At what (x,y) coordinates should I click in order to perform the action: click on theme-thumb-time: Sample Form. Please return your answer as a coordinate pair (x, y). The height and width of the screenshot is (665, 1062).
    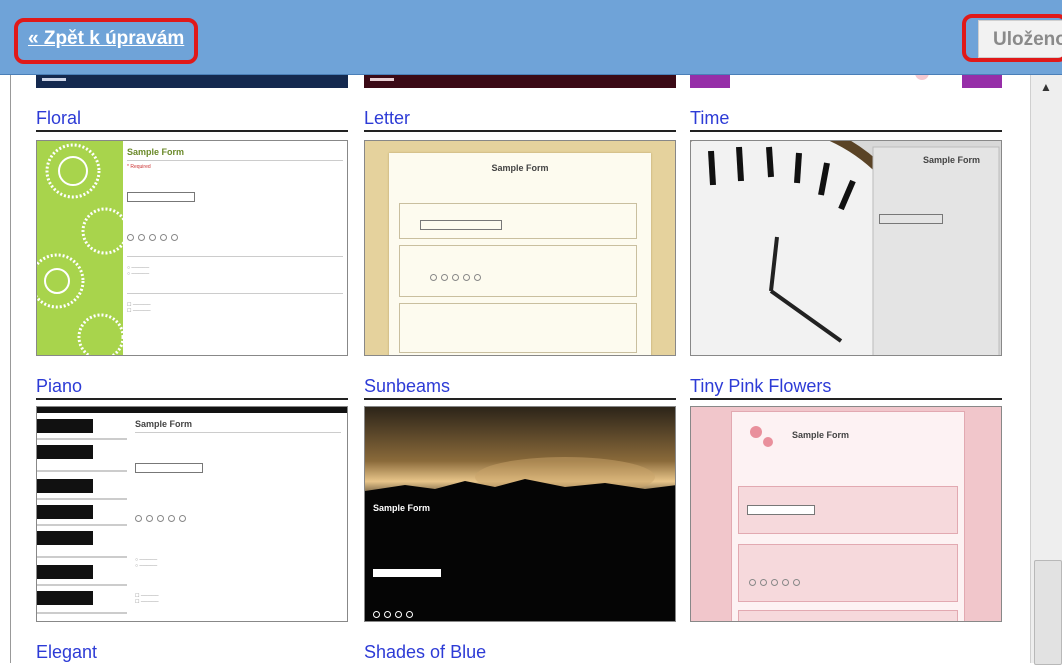
    Looking at the image, I should click on (846, 248).